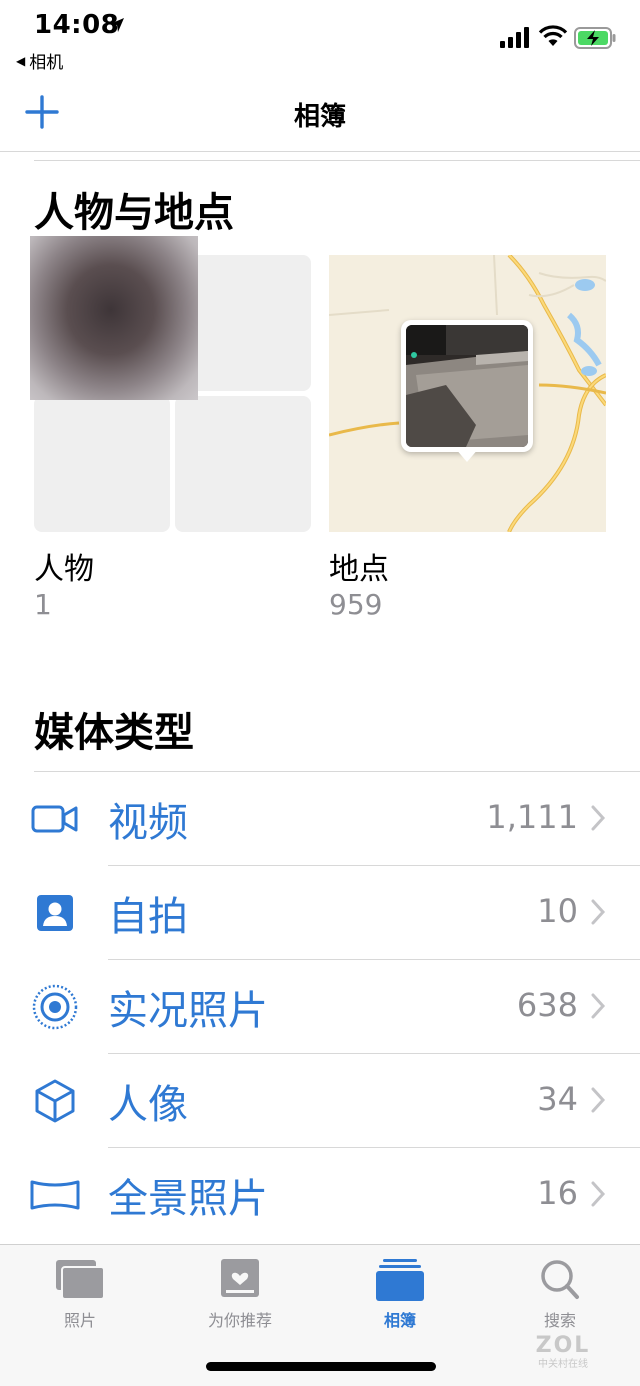 This screenshot has height=1386, width=640. Describe the element at coordinates (55, 1101) in the screenshot. I see `cube-portrait-icon` at that location.